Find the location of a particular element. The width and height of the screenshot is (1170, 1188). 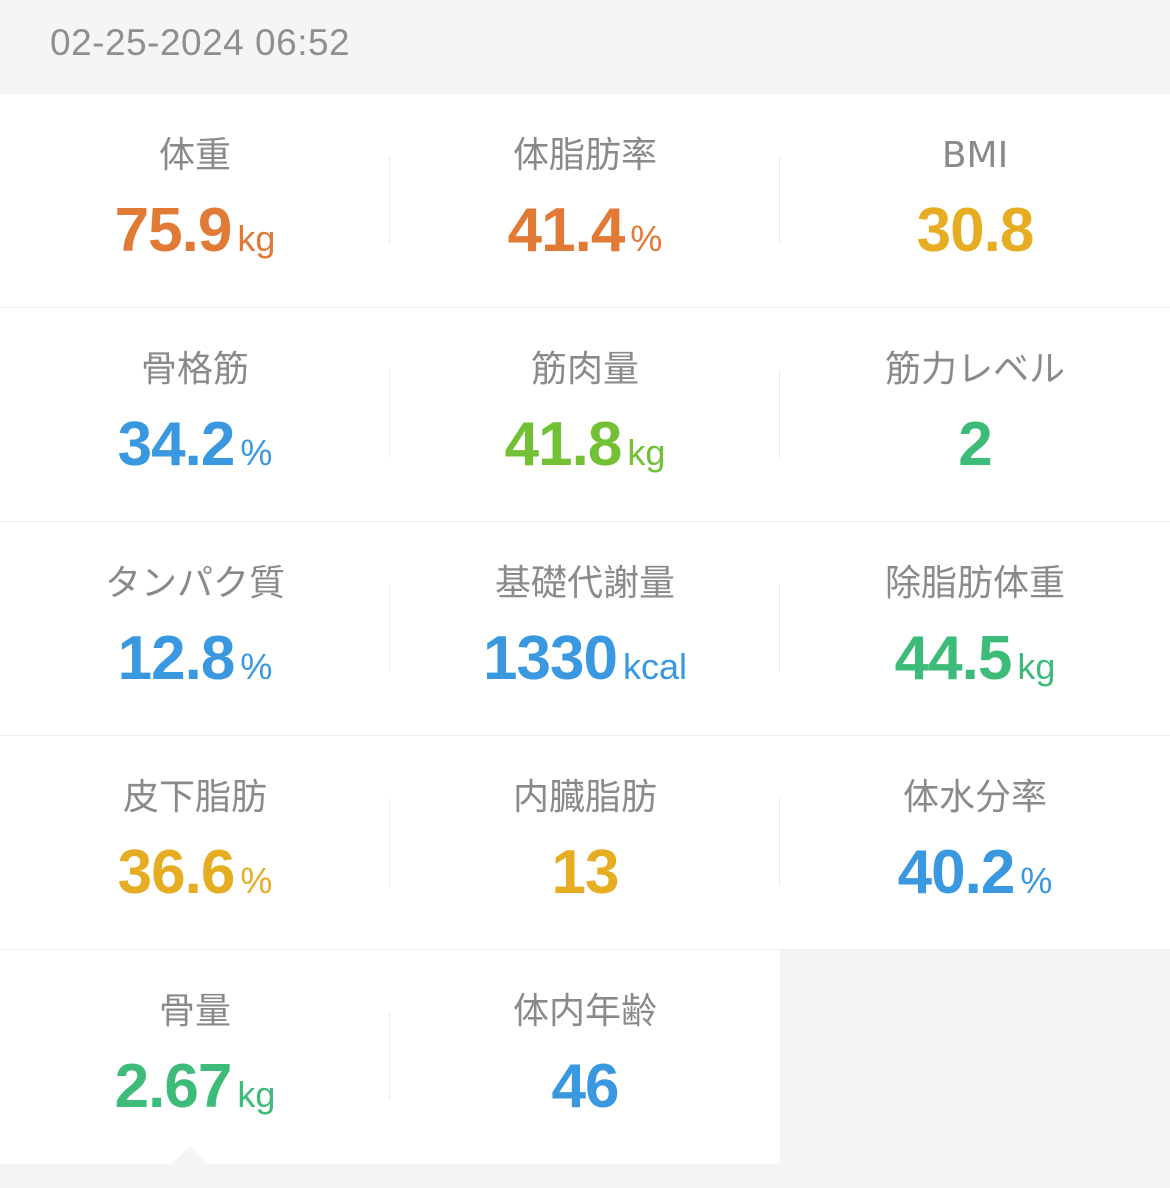

metric-value: 12.8 is located at coordinates (176, 658).